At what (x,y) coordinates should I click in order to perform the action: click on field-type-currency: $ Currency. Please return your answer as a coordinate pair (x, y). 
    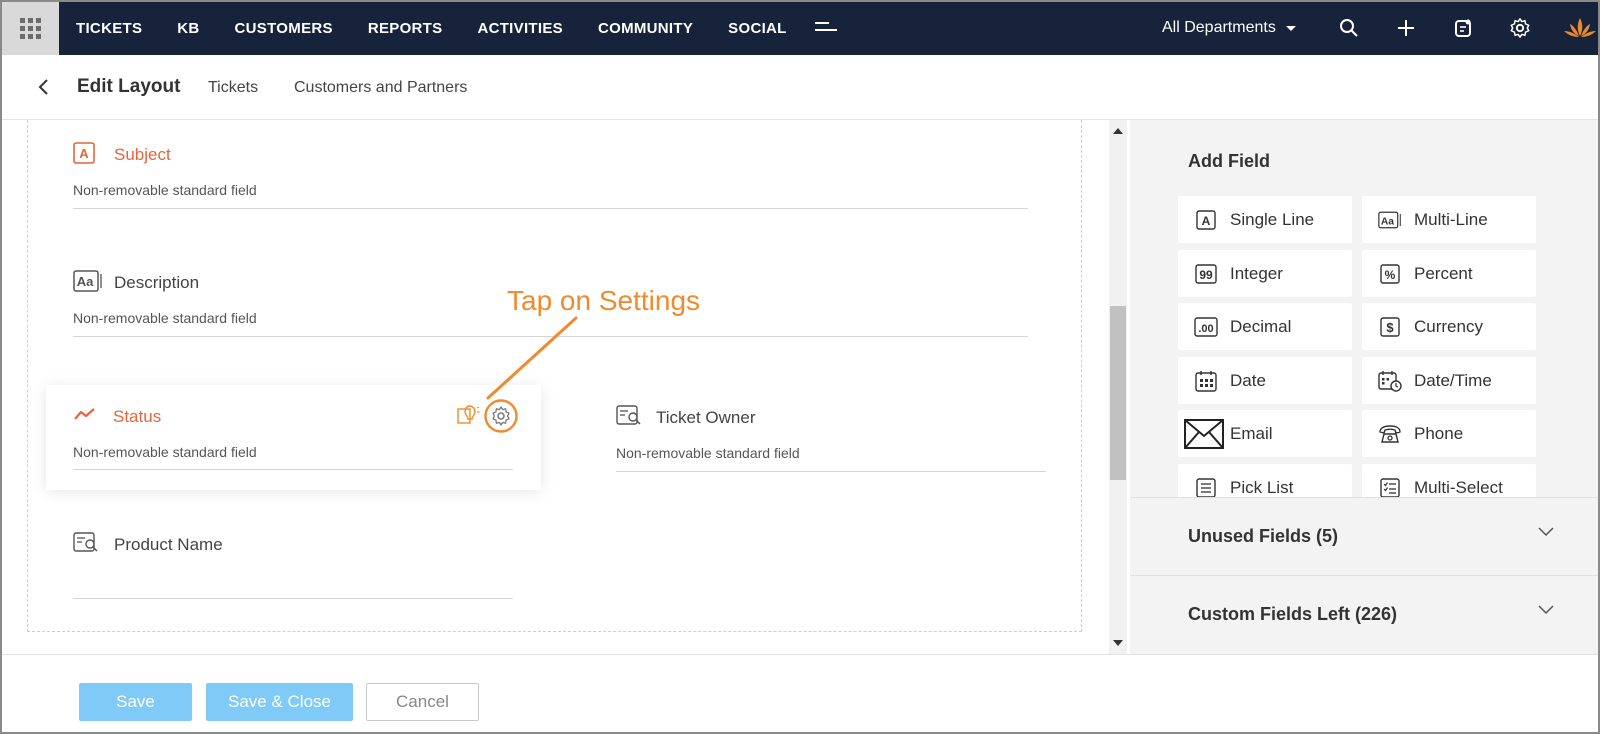
    Looking at the image, I should click on (1449, 326).